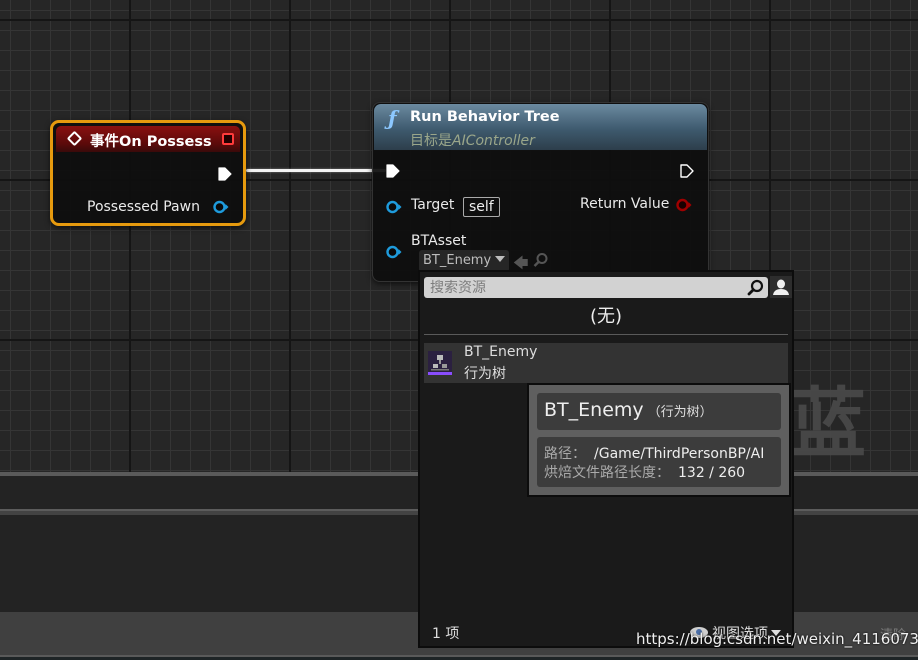 The image size is (918, 660). Describe the element at coordinates (606, 316) in the screenshot. I see `none-option: (无)` at that location.